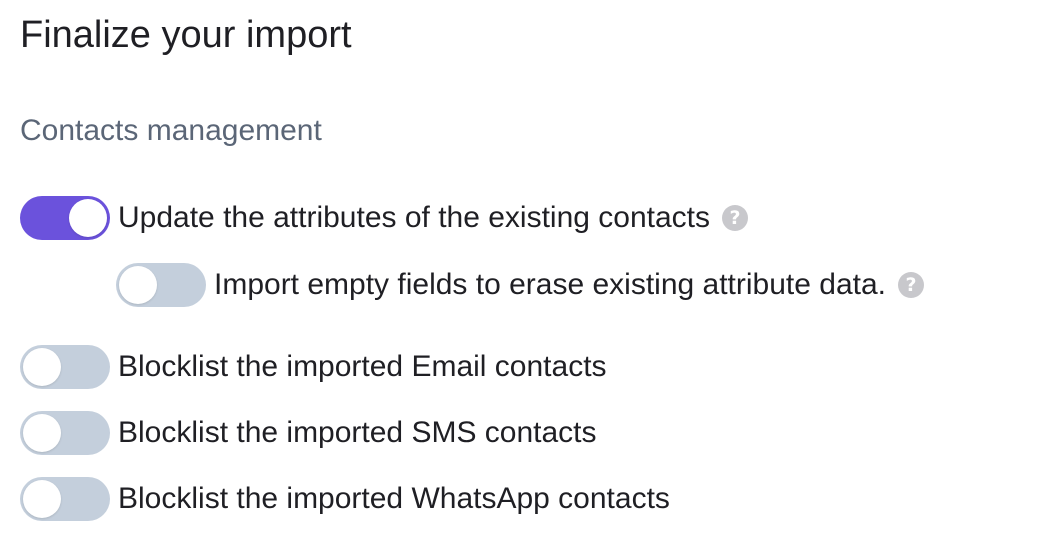 This screenshot has width=1048, height=548. I want to click on import-empty-fields-toggle, so click(161, 285).